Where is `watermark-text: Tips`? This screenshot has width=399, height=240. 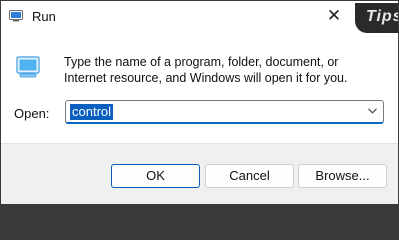
watermark-text: Tips is located at coordinates (382, 16).